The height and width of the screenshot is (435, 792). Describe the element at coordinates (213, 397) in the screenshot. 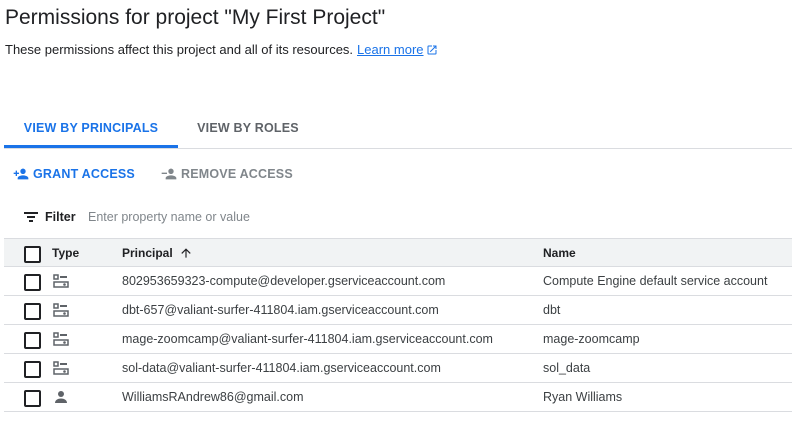

I see `principal-cell: WilliamsRAndrew86@gmail.com` at that location.